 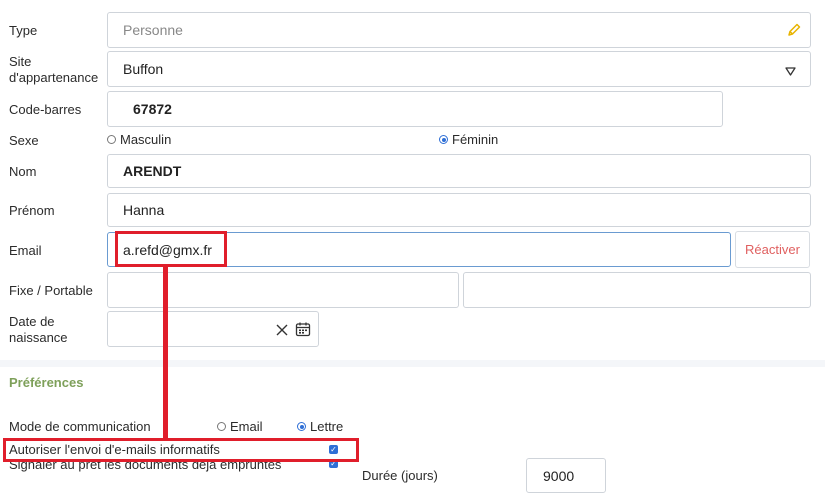 What do you see at coordinates (144, 210) in the screenshot?
I see `firstname-value: Hanna` at bounding box center [144, 210].